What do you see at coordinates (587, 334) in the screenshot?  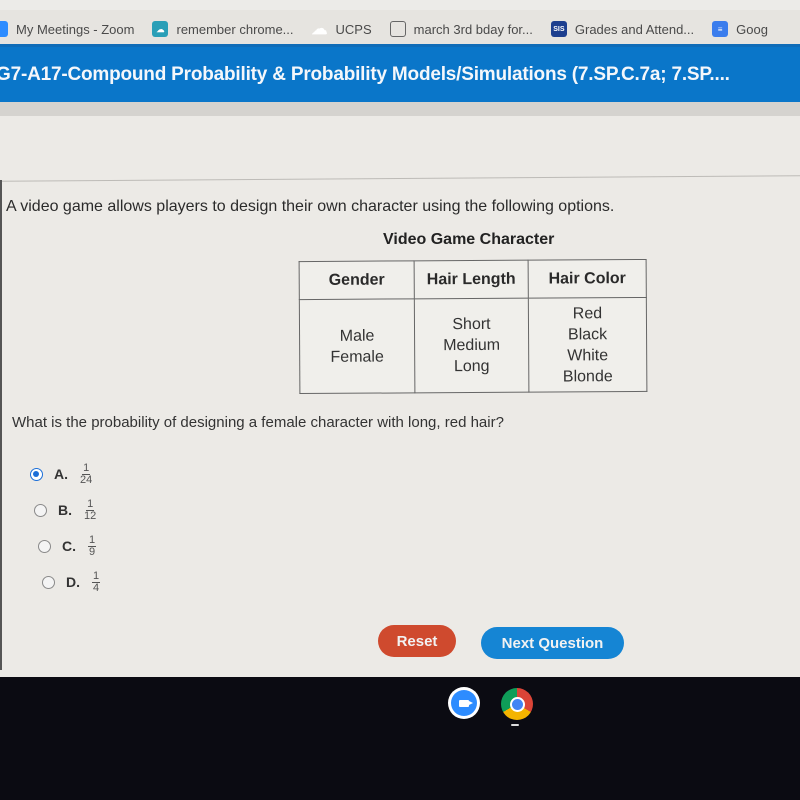 I see `option-black: Black` at bounding box center [587, 334].